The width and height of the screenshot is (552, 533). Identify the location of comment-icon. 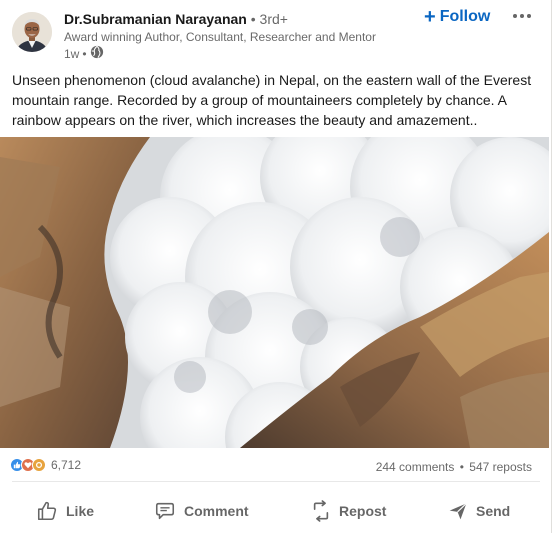
(165, 511).